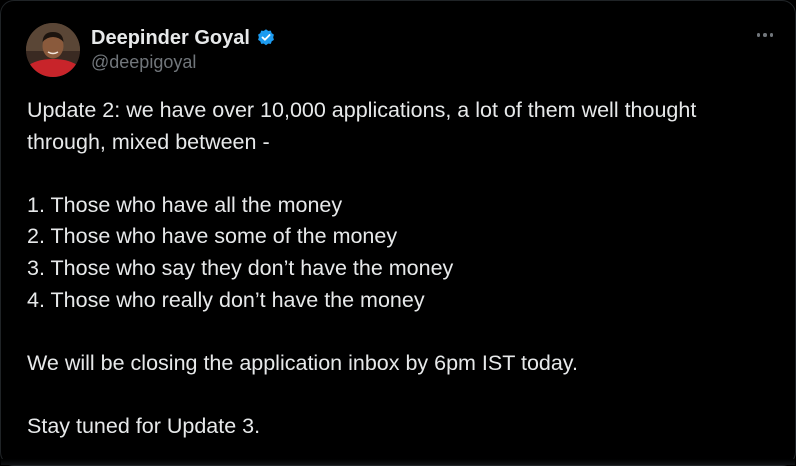 This screenshot has width=796, height=466. What do you see at coordinates (185, 204) in the screenshot?
I see `list-item: 1. Those who have all the money` at bounding box center [185, 204].